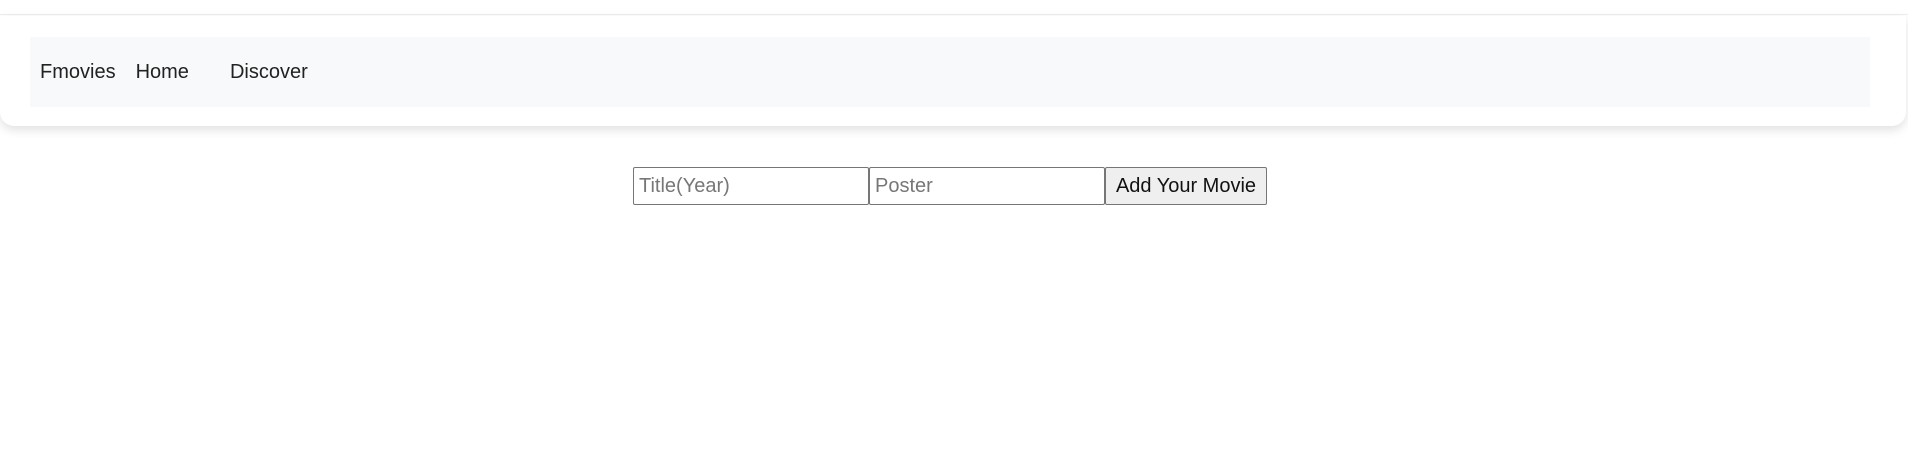 The image size is (1908, 465). I want to click on brand-link: Fmovies, so click(78, 72).